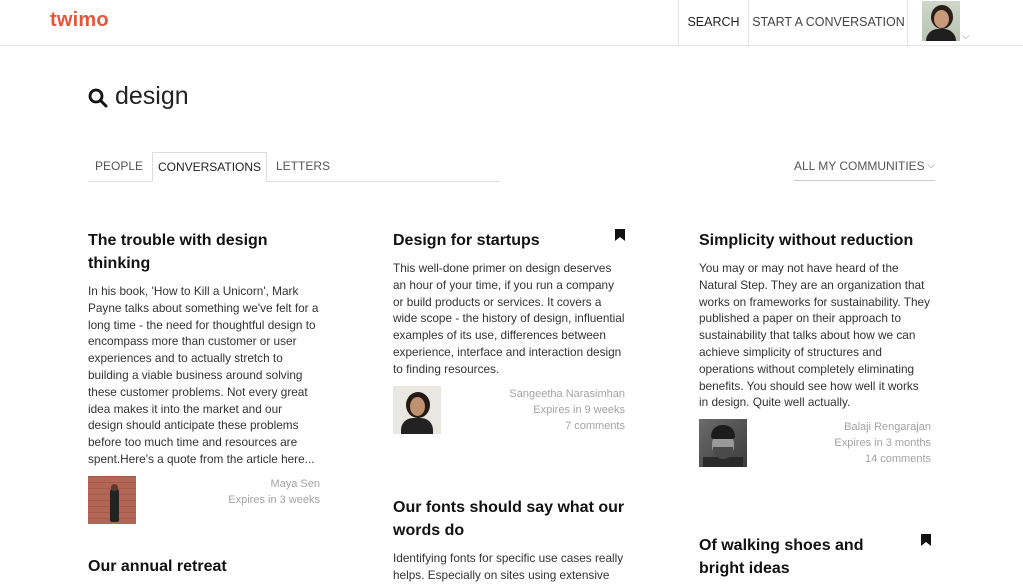 The image size is (1023, 585). What do you see at coordinates (152, 96) in the screenshot?
I see `search-term: design` at bounding box center [152, 96].